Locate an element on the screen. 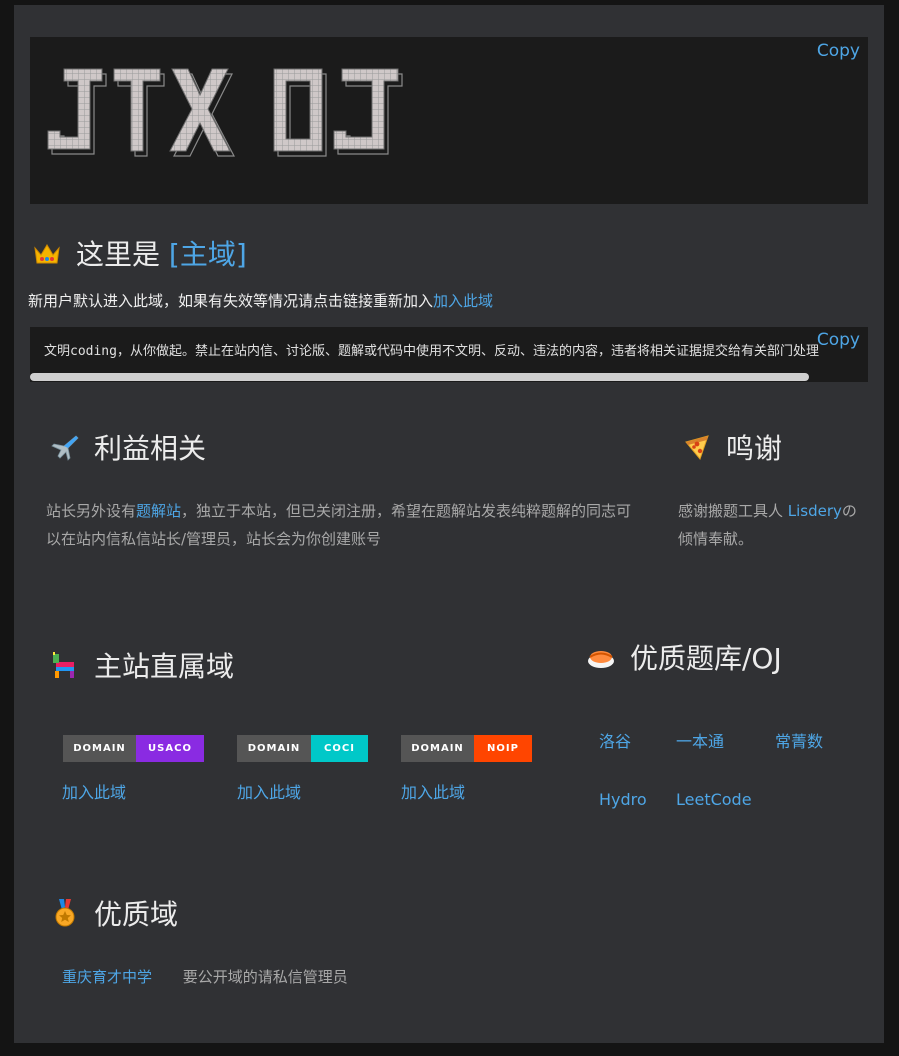 The height and width of the screenshot is (1056, 899). sub-domains-heading: 主站直属域 is located at coordinates (142, 665).